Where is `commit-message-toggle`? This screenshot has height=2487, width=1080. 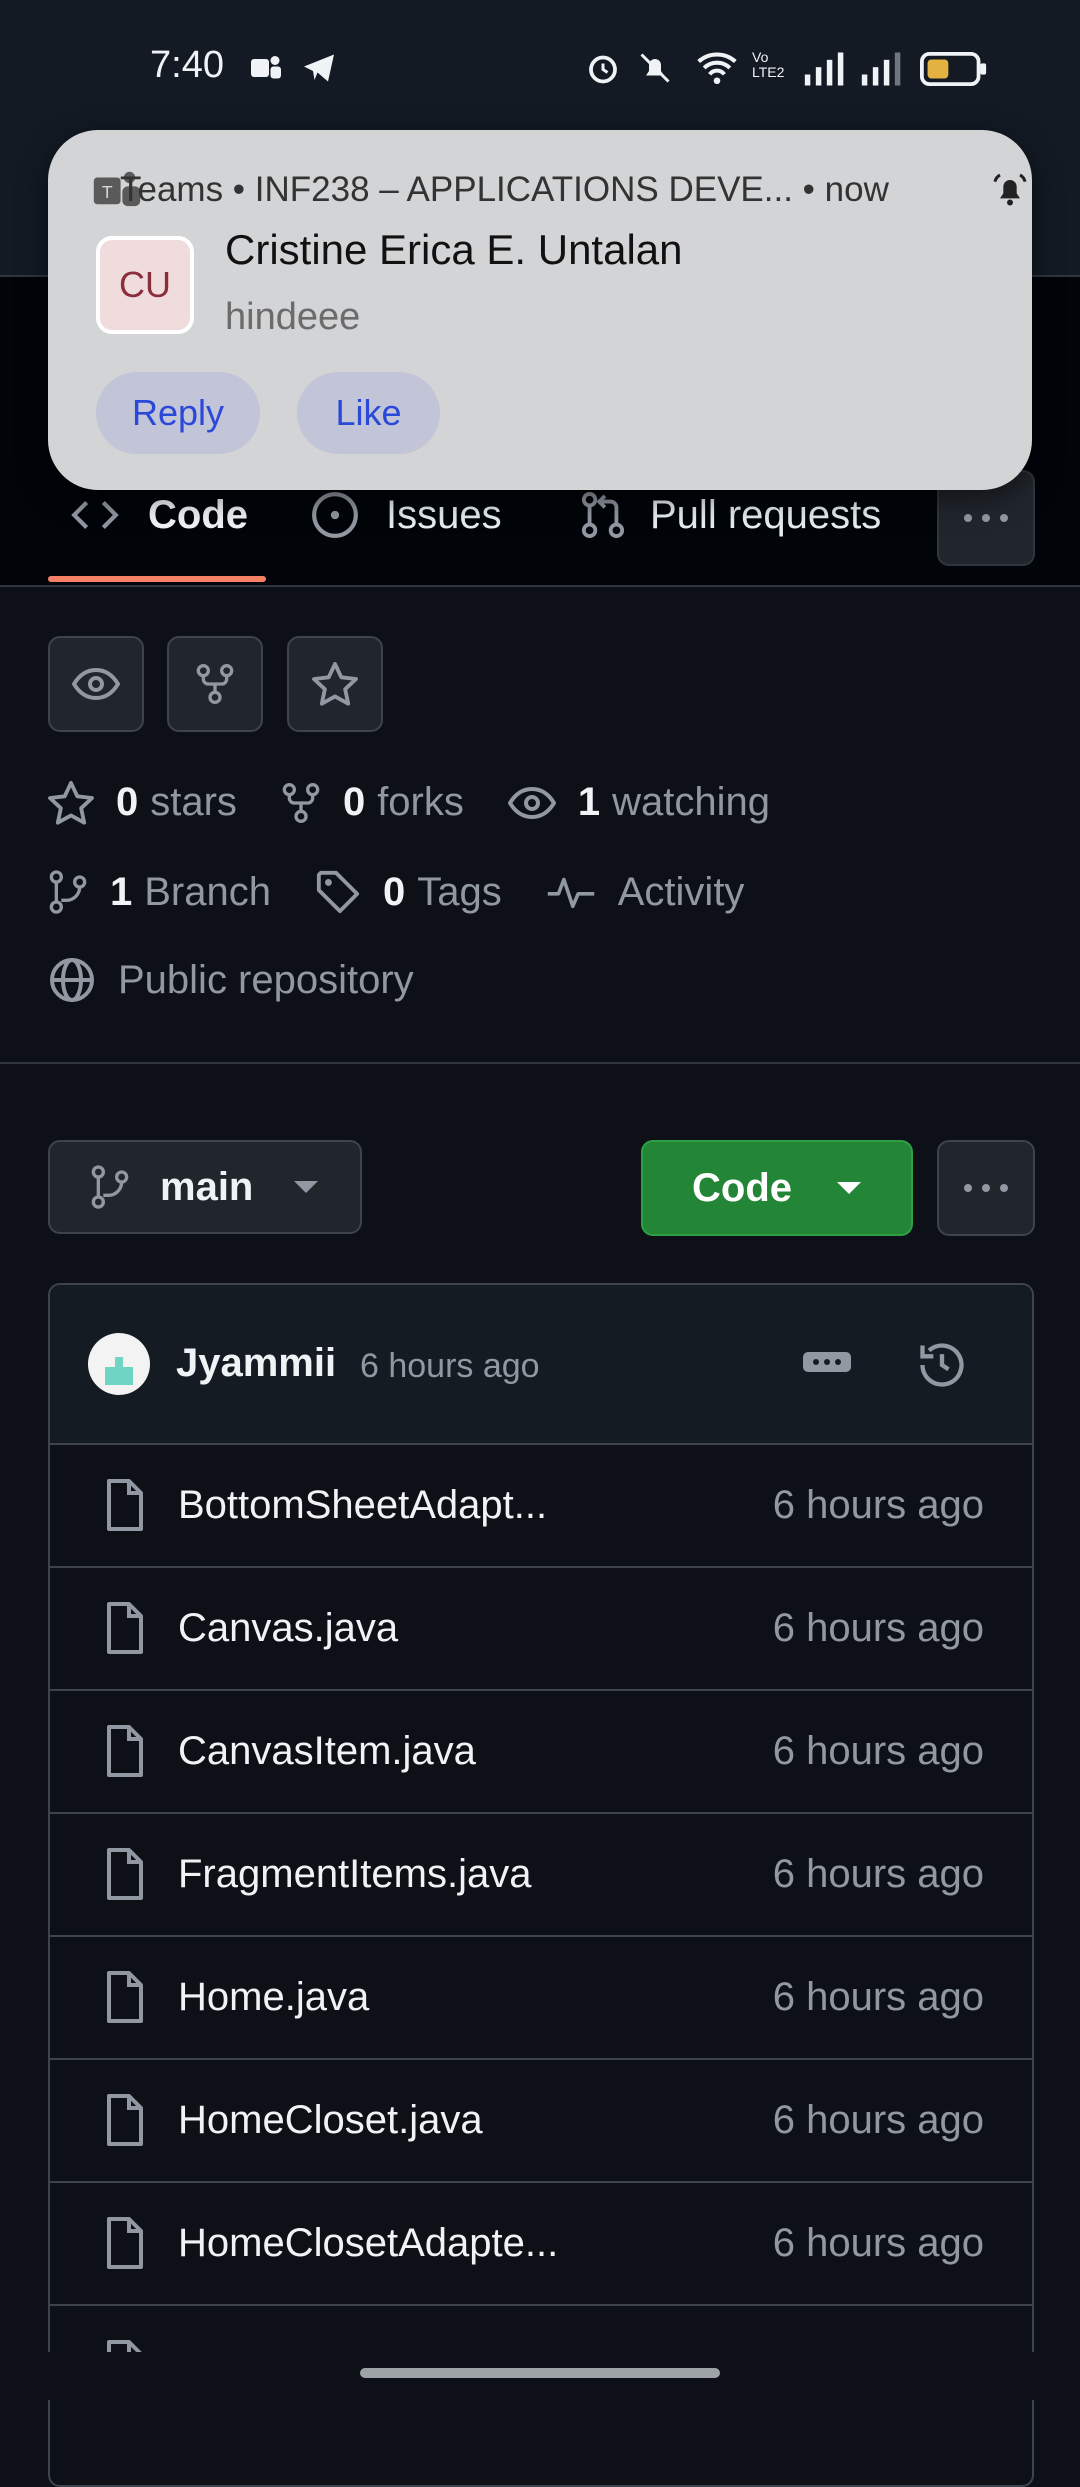
commit-message-toggle is located at coordinates (827, 1362).